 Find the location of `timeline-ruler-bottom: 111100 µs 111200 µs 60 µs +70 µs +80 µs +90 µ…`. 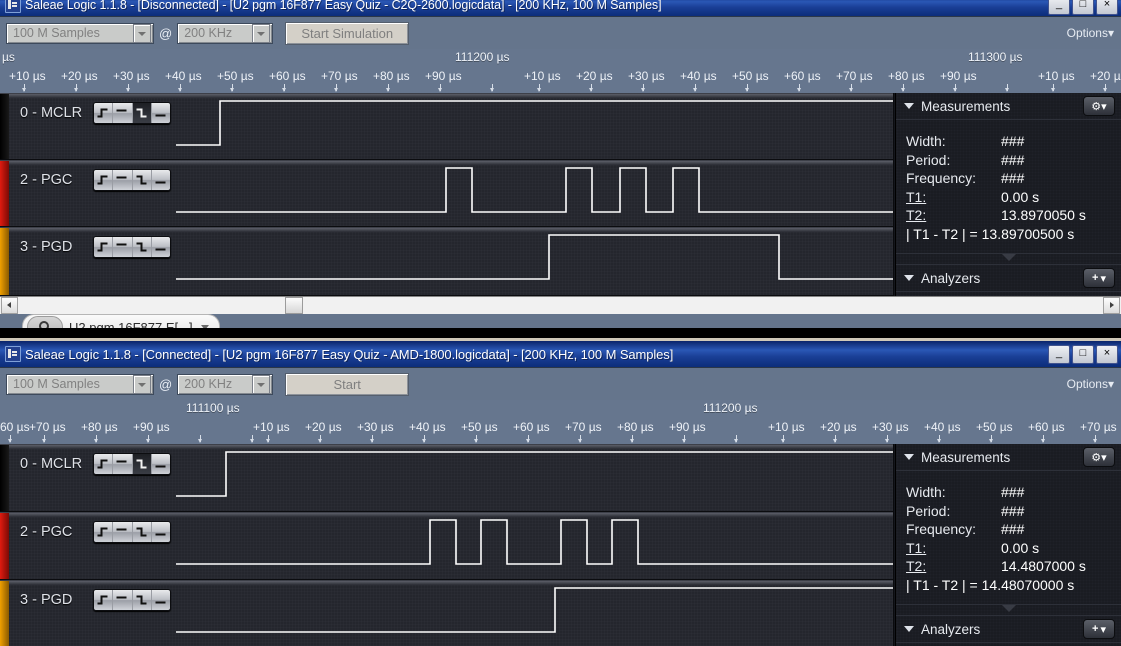

timeline-ruler-bottom: 111100 µs 111200 µs 60 µs +70 µs +80 µs +90 µ… is located at coordinates (560, 422).